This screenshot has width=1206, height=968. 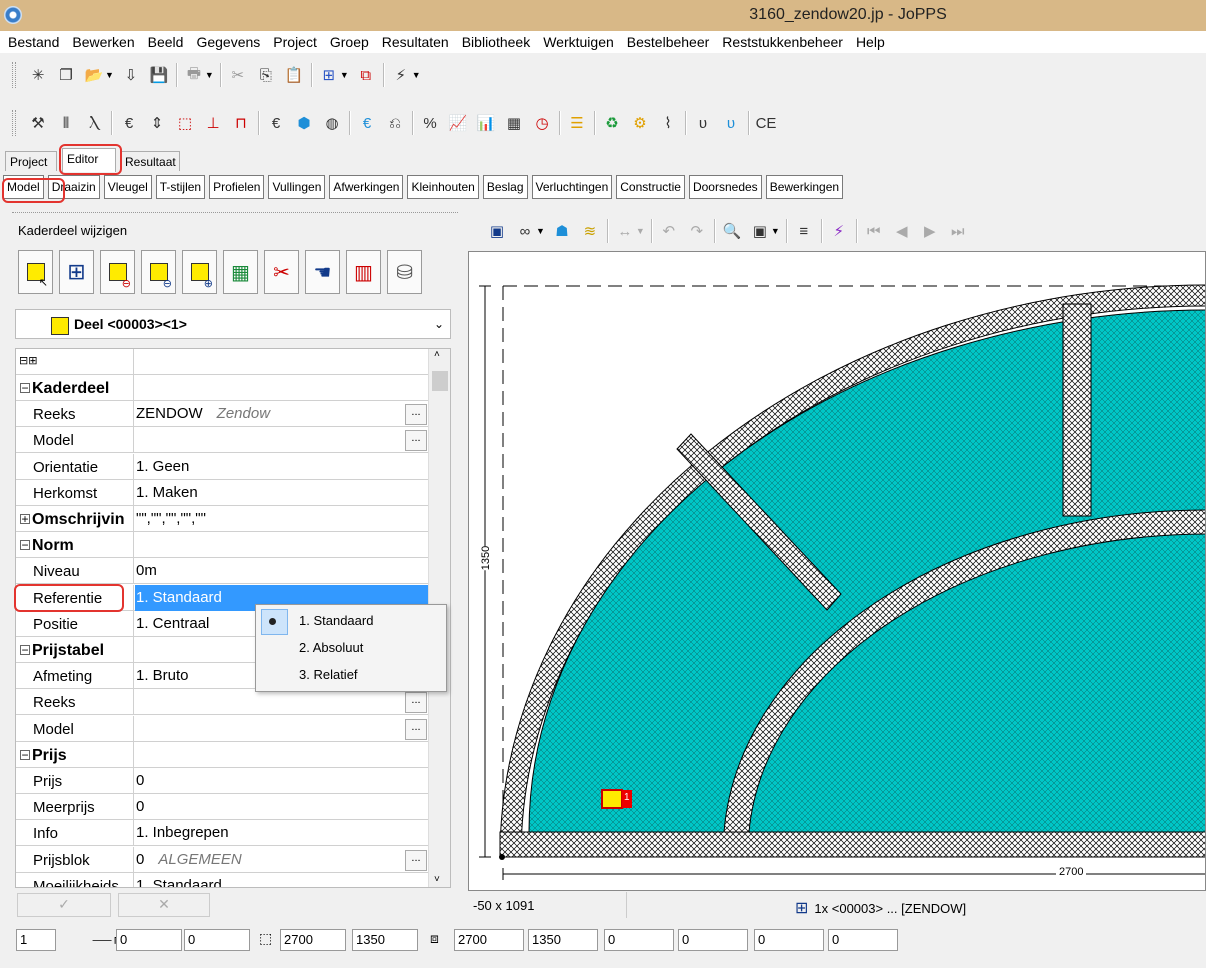 What do you see at coordinates (282, 833) in the screenshot?
I see `property-value: 1. Inbegrepen` at bounding box center [282, 833].